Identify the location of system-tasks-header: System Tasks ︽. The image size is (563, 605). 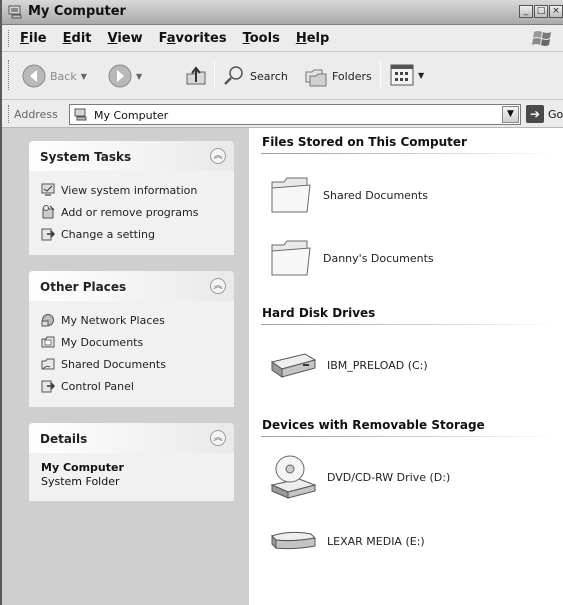
(131, 156).